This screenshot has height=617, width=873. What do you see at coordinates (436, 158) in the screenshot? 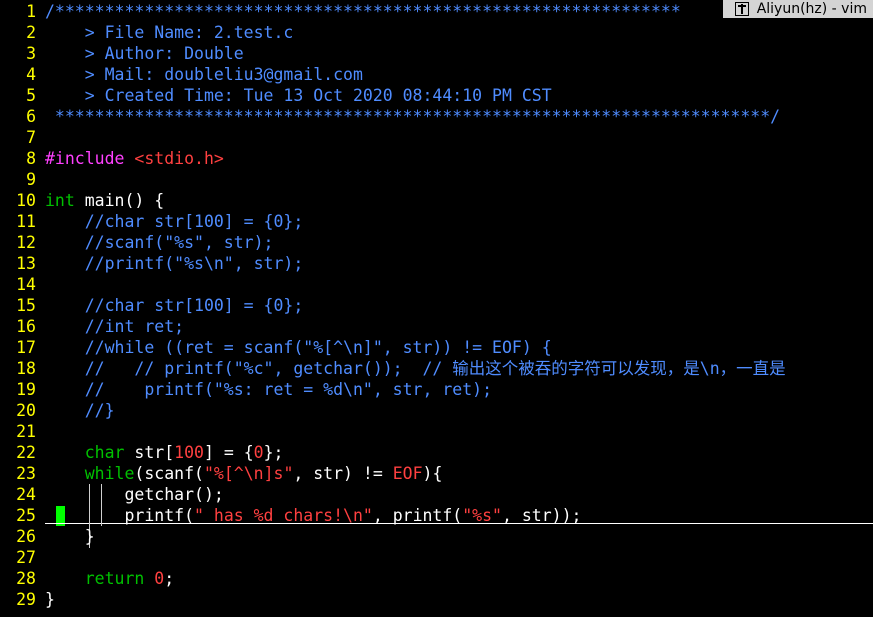
I see `code-line: 8 #include <stdio.h>` at bounding box center [436, 158].